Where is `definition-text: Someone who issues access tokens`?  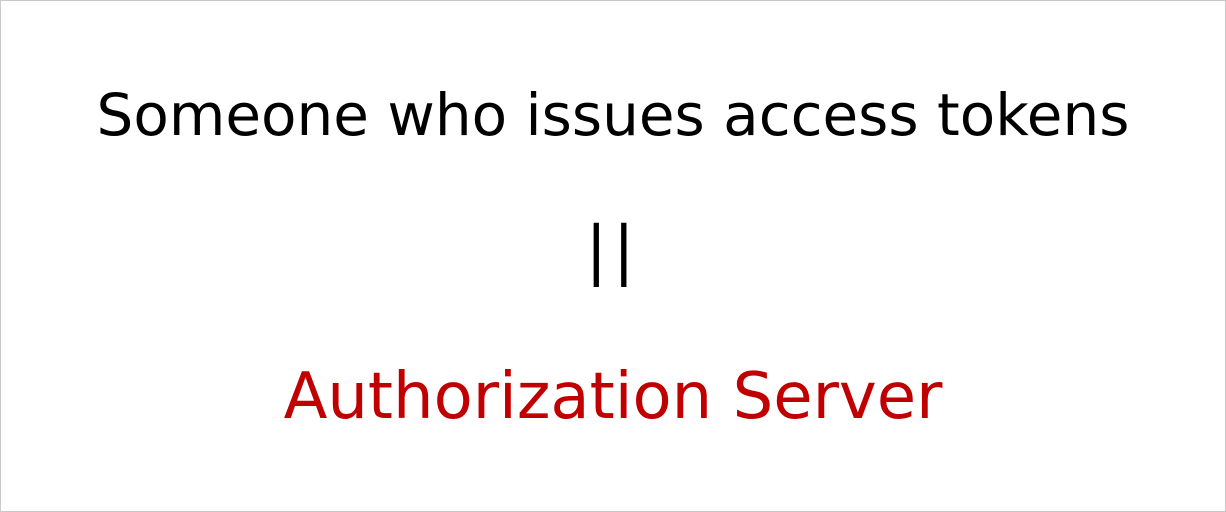
definition-text: Someone who issues access tokens is located at coordinates (613, 115).